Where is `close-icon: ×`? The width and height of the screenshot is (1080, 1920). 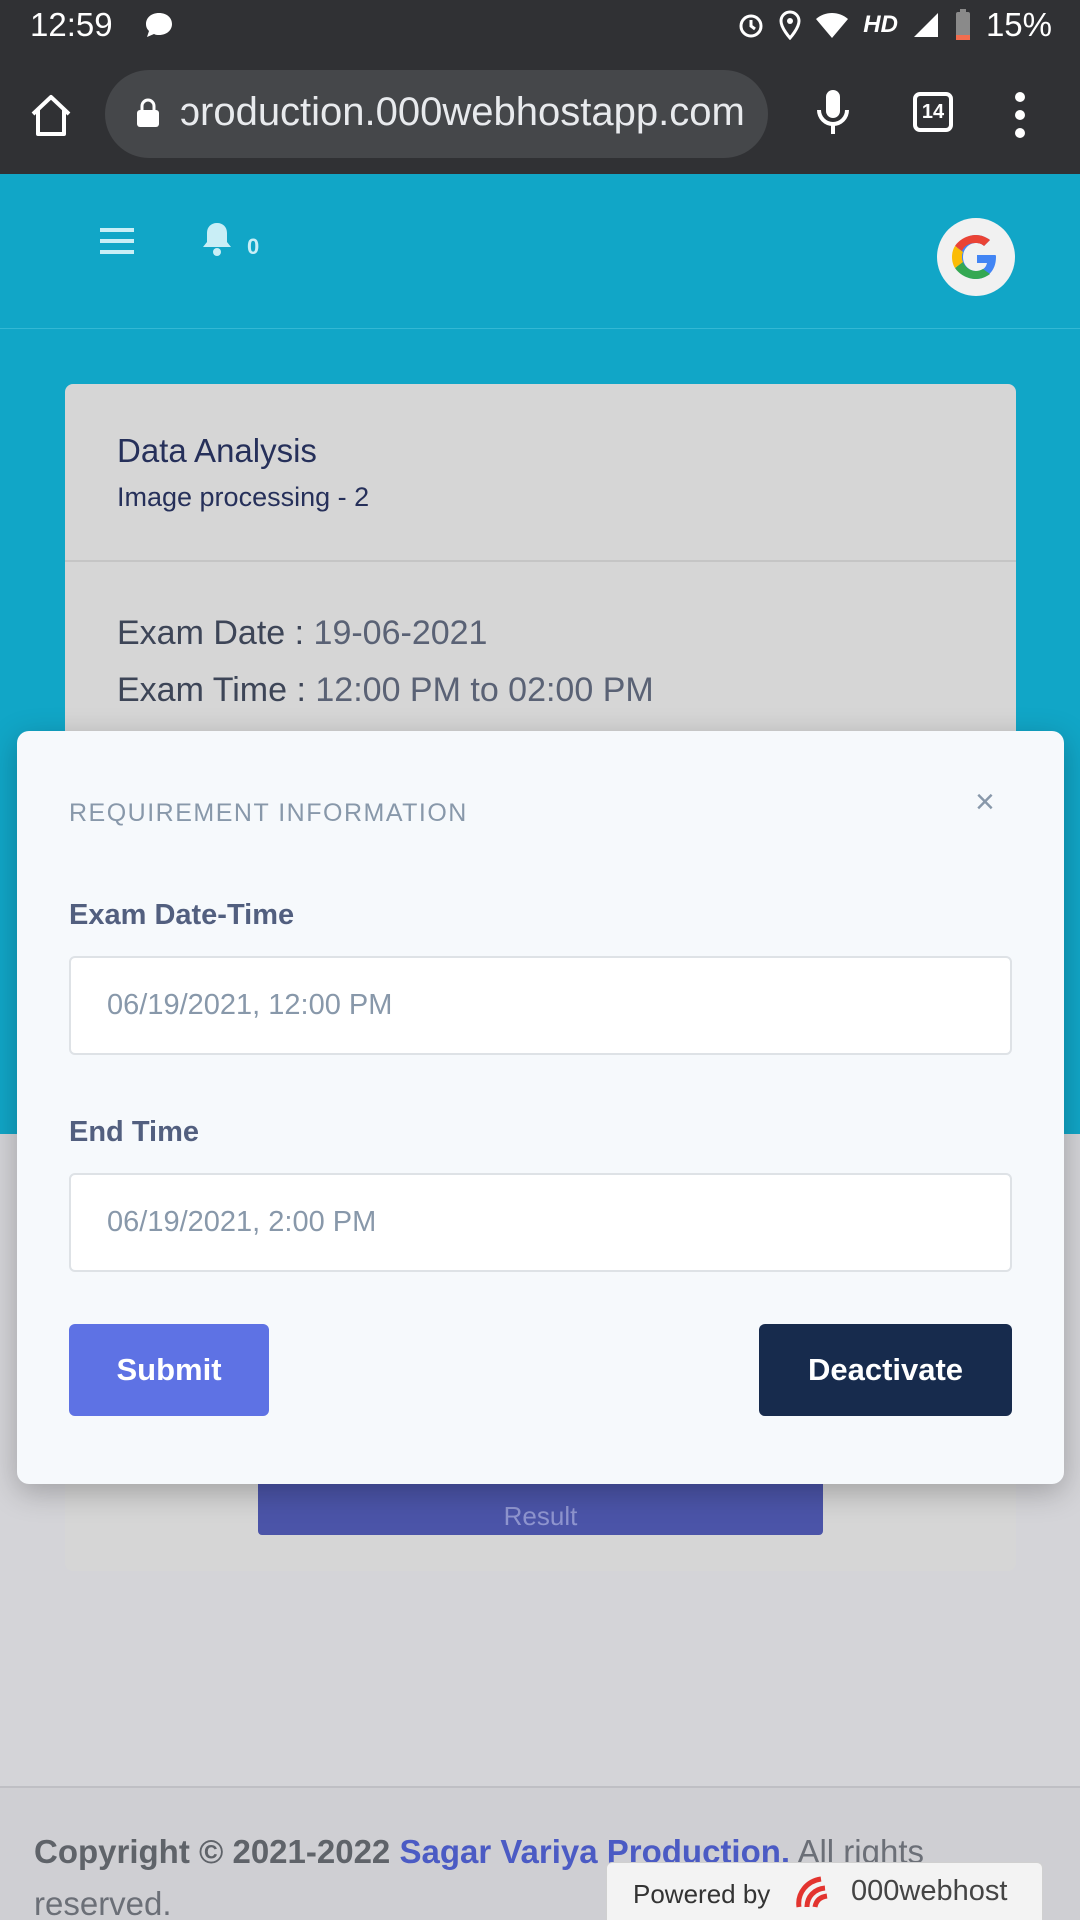
close-icon: × is located at coordinates (985, 802).